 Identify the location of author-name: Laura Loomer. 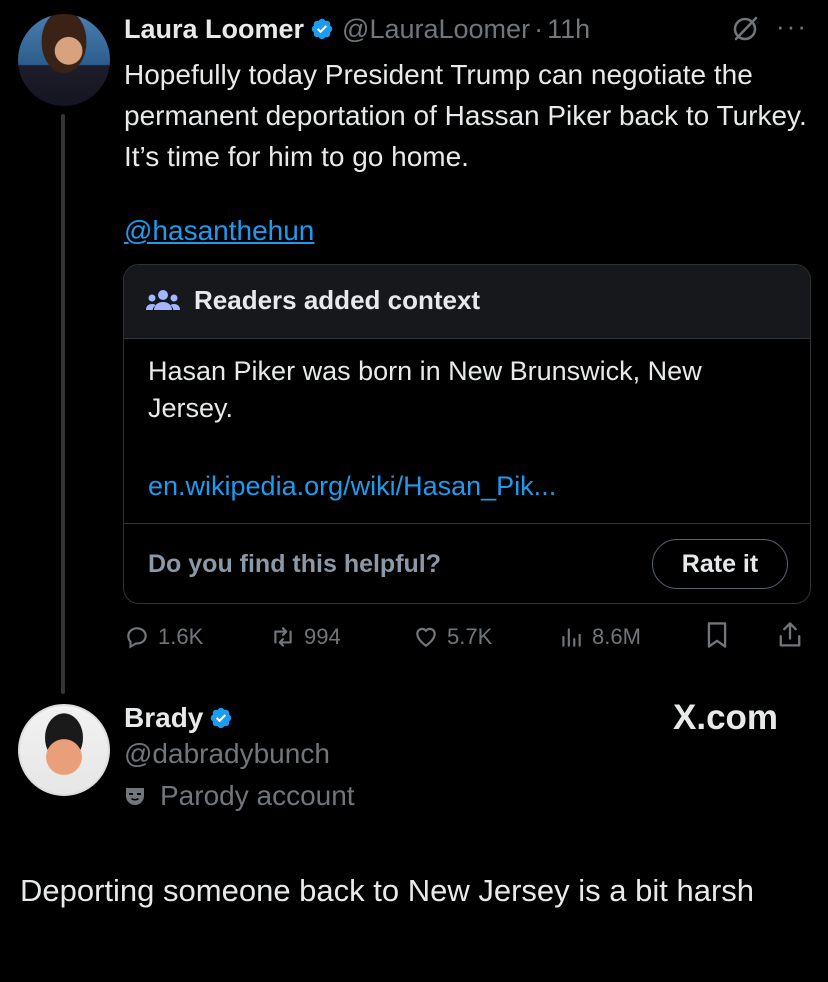
(214, 29).